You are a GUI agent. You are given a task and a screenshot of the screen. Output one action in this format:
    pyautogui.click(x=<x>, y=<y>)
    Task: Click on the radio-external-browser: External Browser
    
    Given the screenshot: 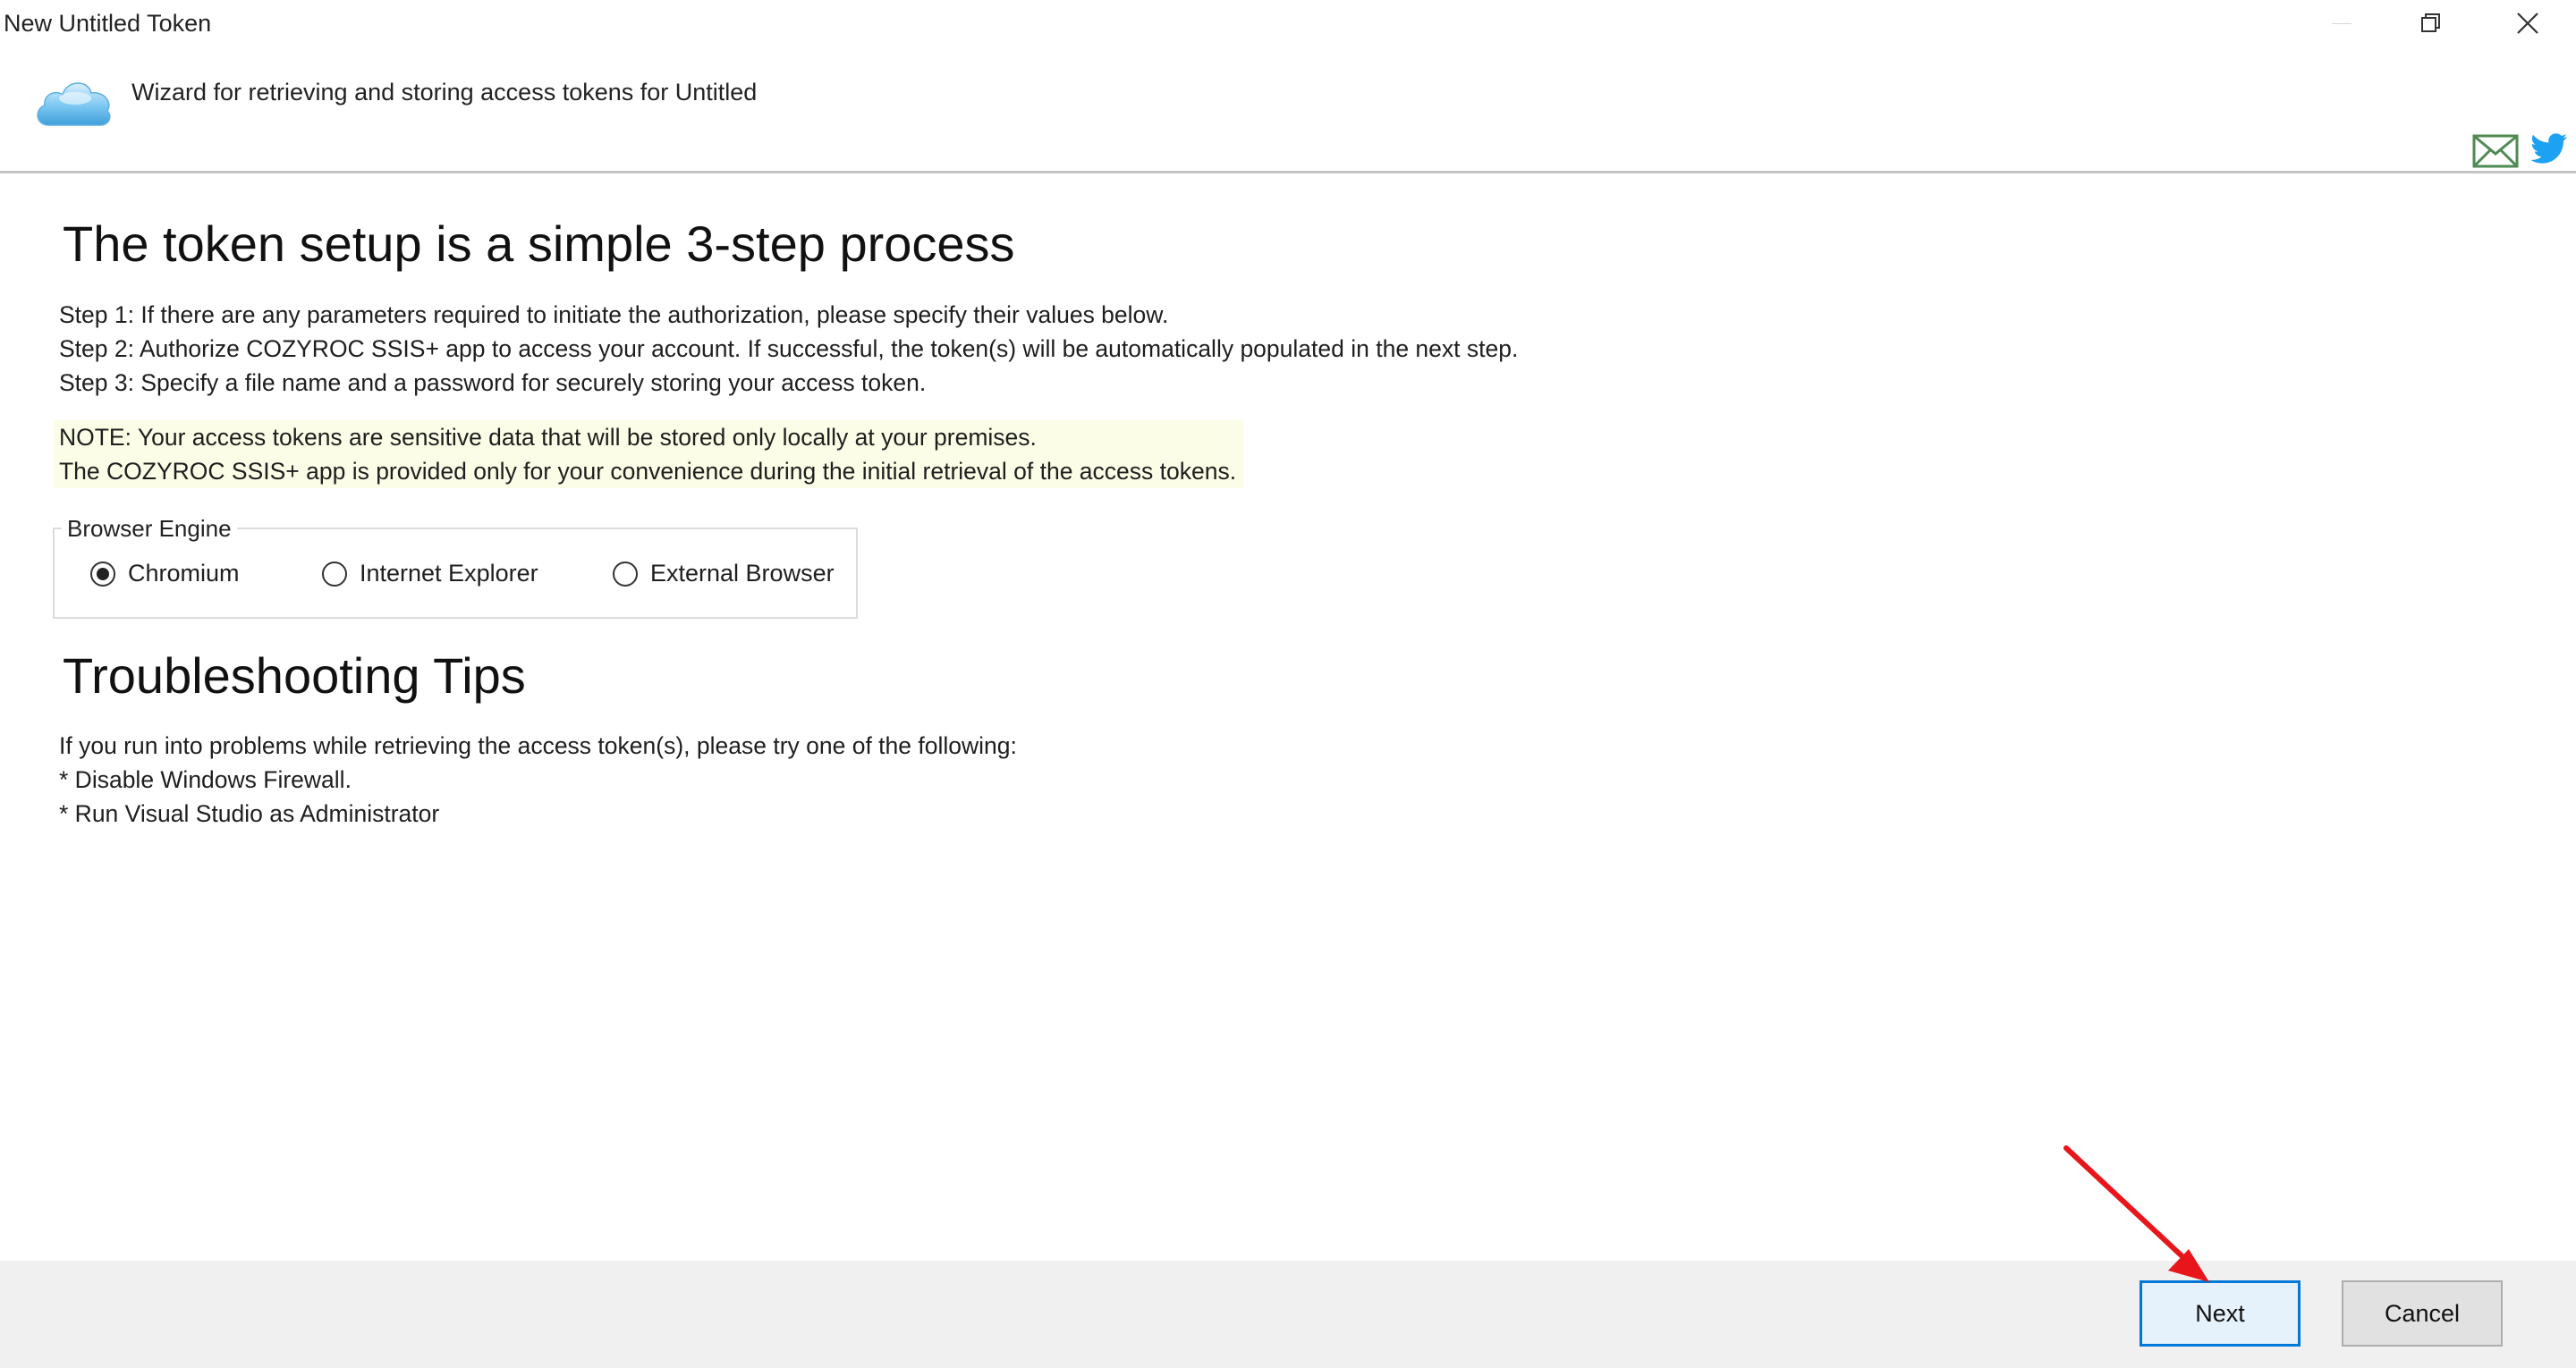 What is the action you would take?
    pyautogui.click(x=724, y=573)
    